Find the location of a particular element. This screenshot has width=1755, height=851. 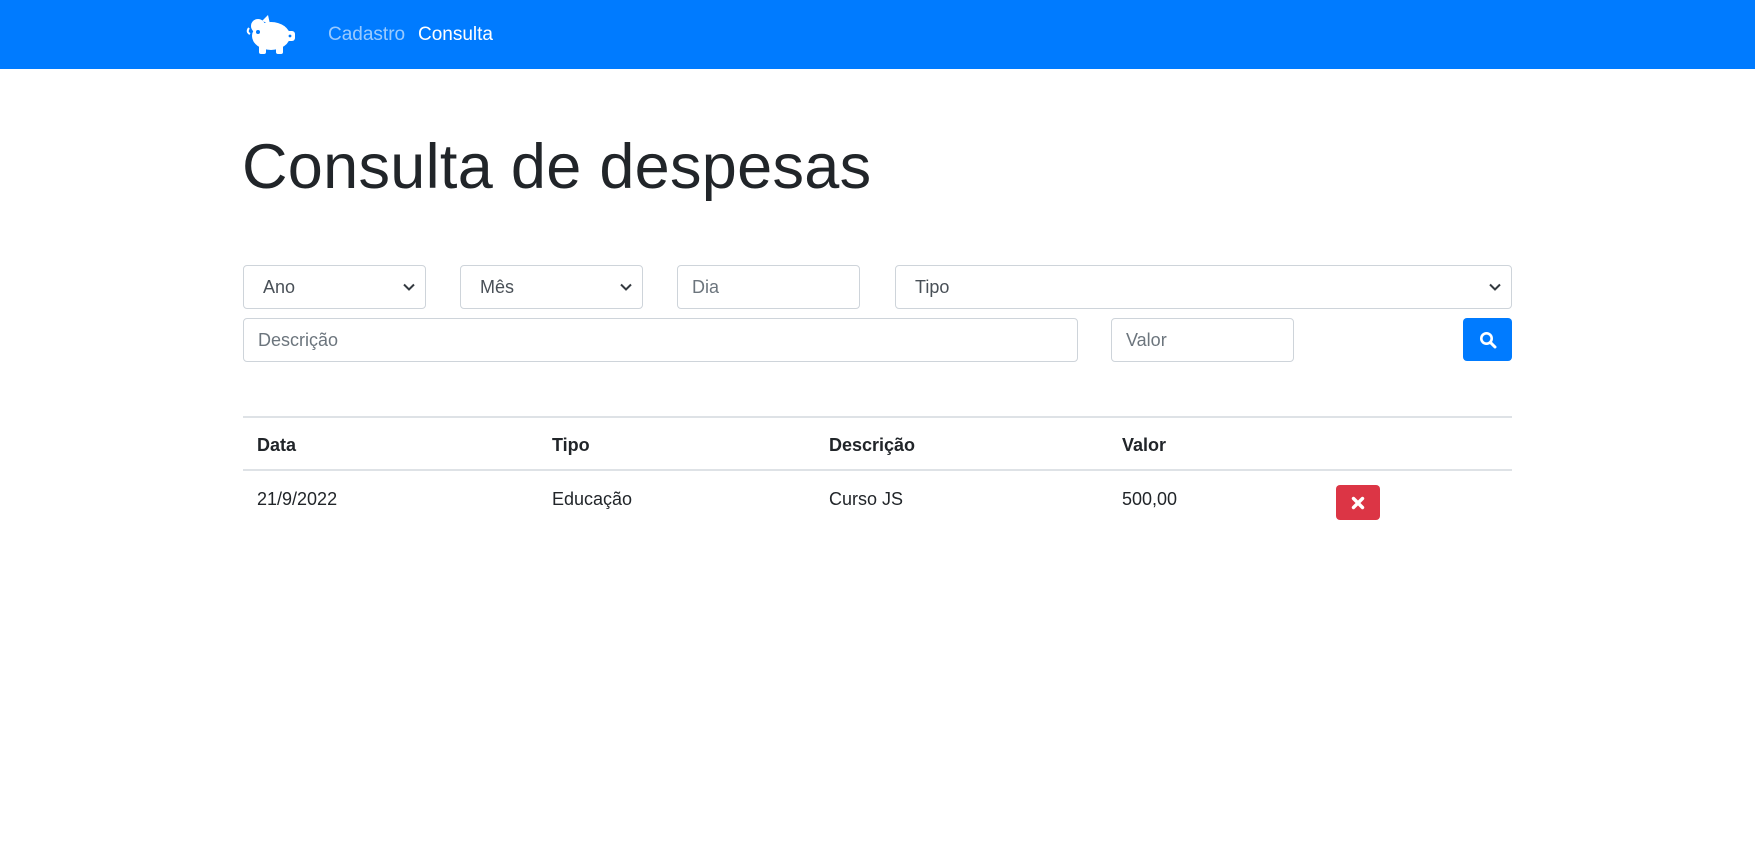

descricao-input: Descrição is located at coordinates (660, 340).